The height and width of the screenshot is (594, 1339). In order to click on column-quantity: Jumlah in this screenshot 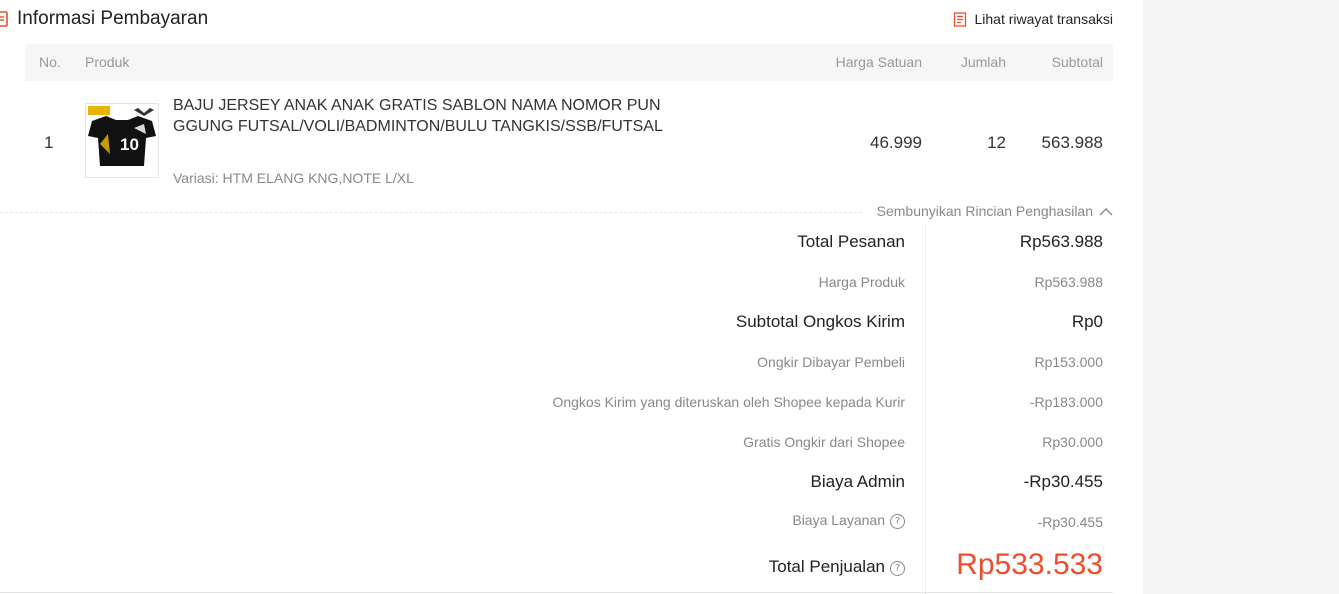, I will do `click(983, 62)`.